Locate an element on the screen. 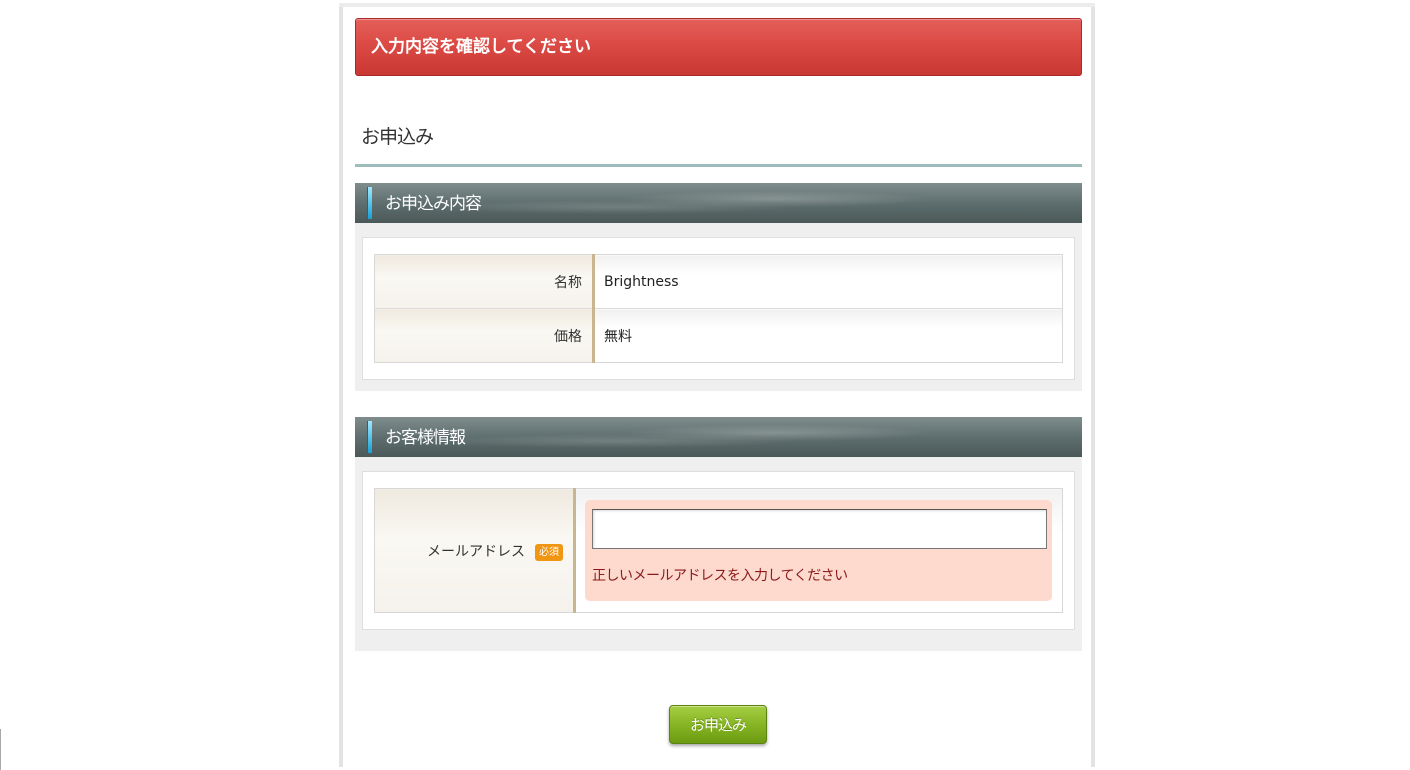 The width and height of the screenshot is (1410, 770). row-label-price: 価格 is located at coordinates (484, 335).